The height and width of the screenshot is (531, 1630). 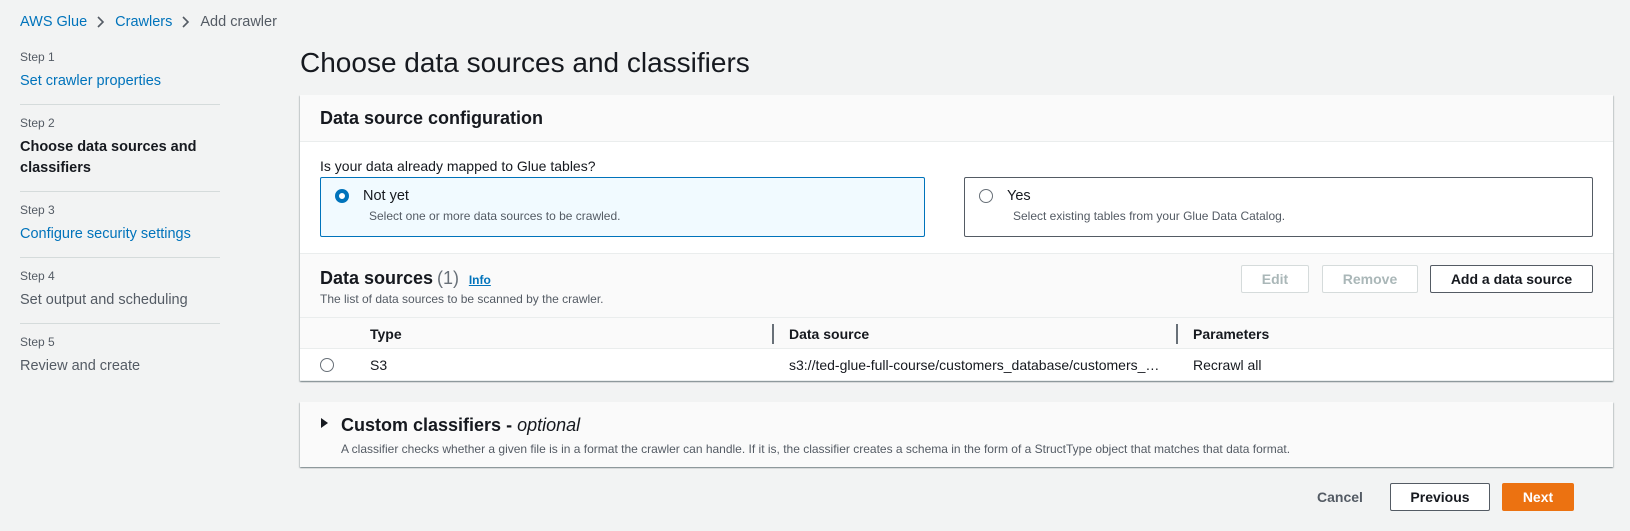 I want to click on column-header-data-source: Data source, so click(x=829, y=334).